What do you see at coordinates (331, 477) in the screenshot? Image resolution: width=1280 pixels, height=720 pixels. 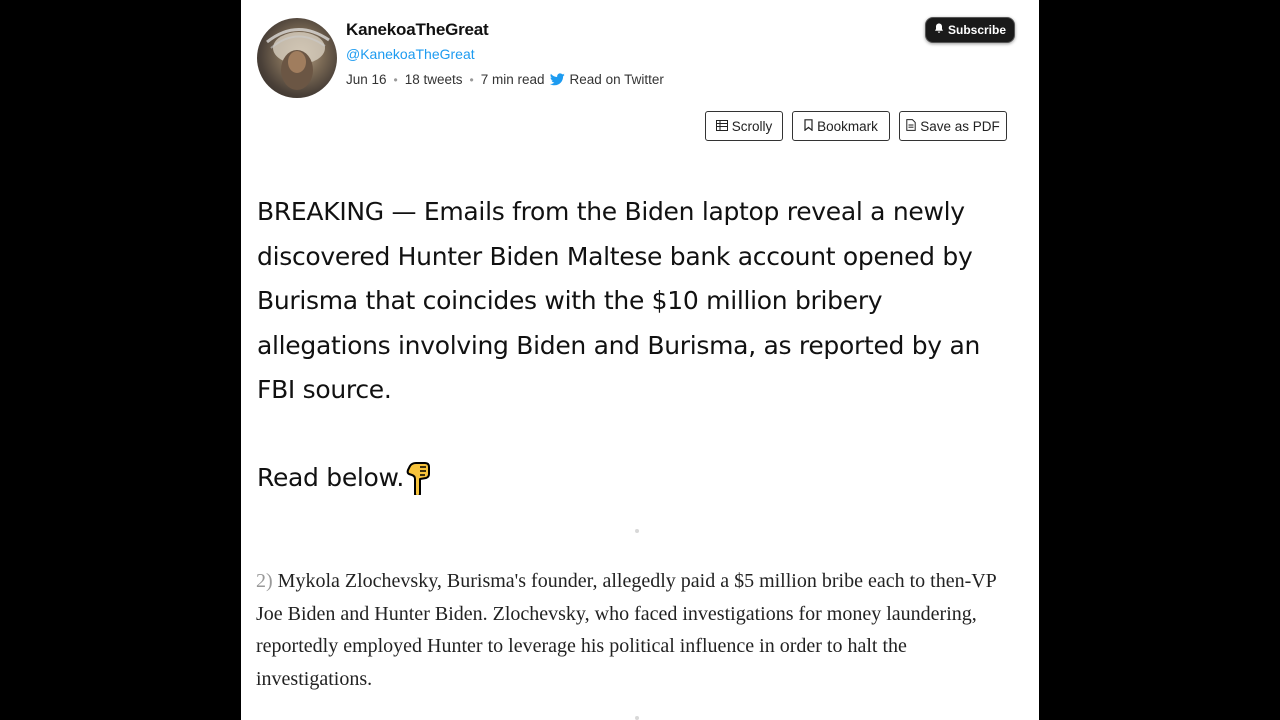 I see `read-below-text: Read below.` at bounding box center [331, 477].